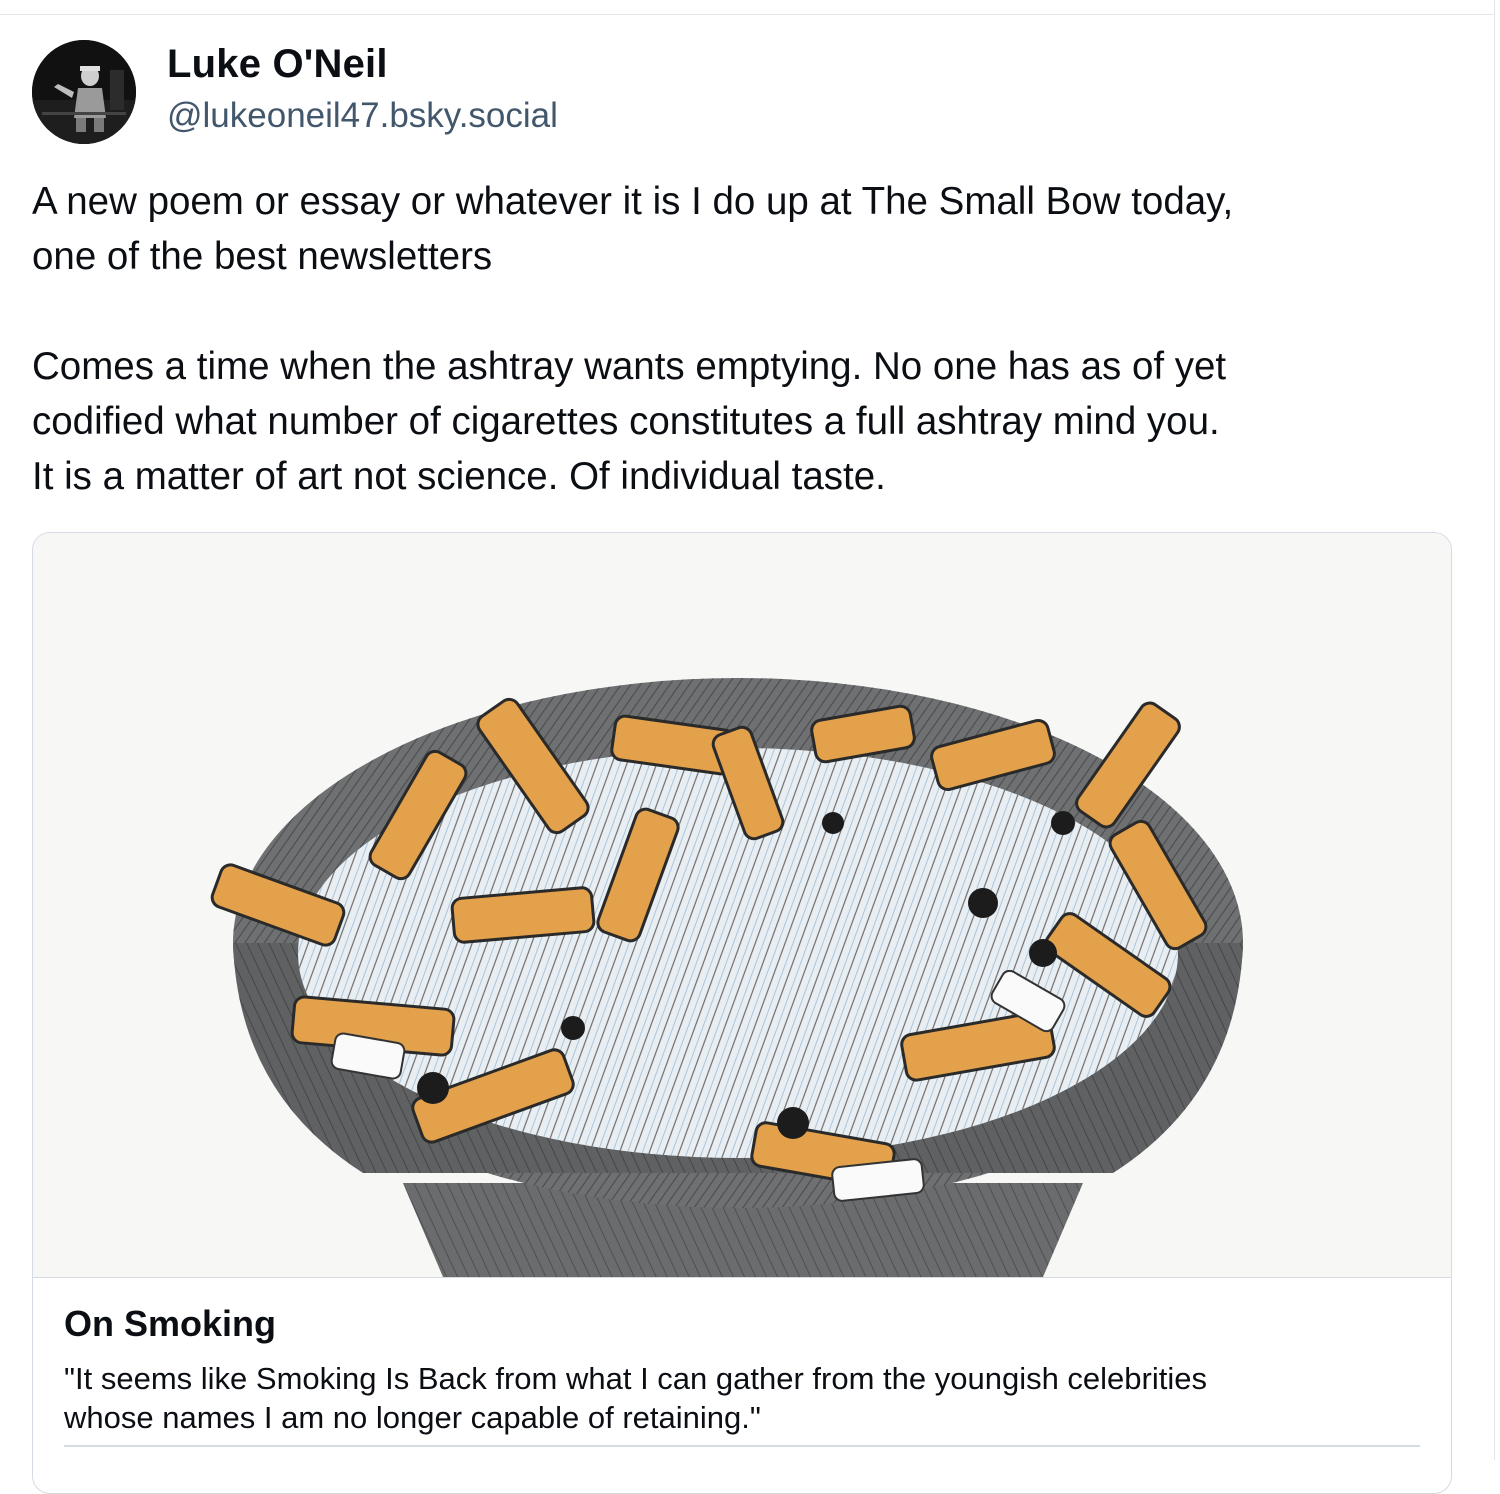  Describe the element at coordinates (742, 1446) in the screenshot. I see `link-card-divider` at that location.